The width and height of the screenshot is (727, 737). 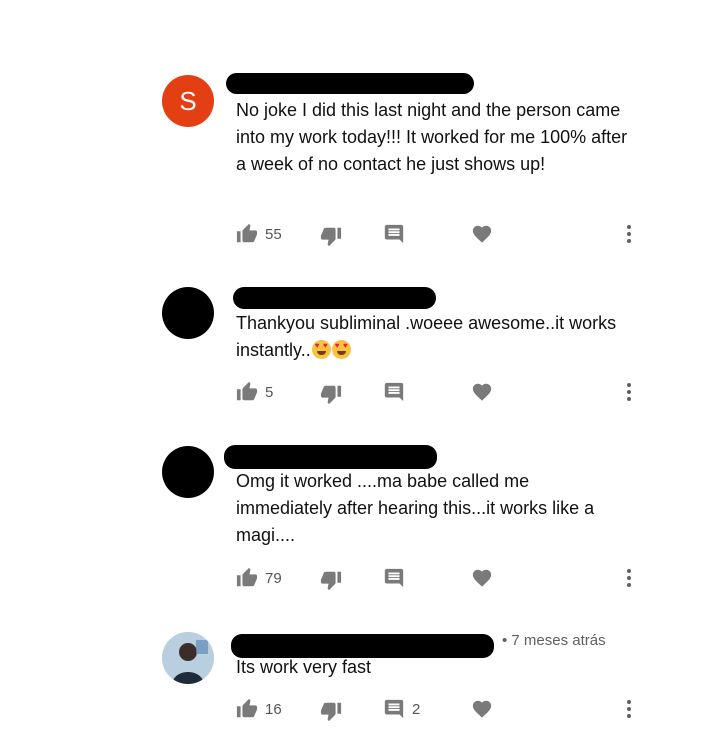 I want to click on comment-actions: 55, so click(x=438, y=235).